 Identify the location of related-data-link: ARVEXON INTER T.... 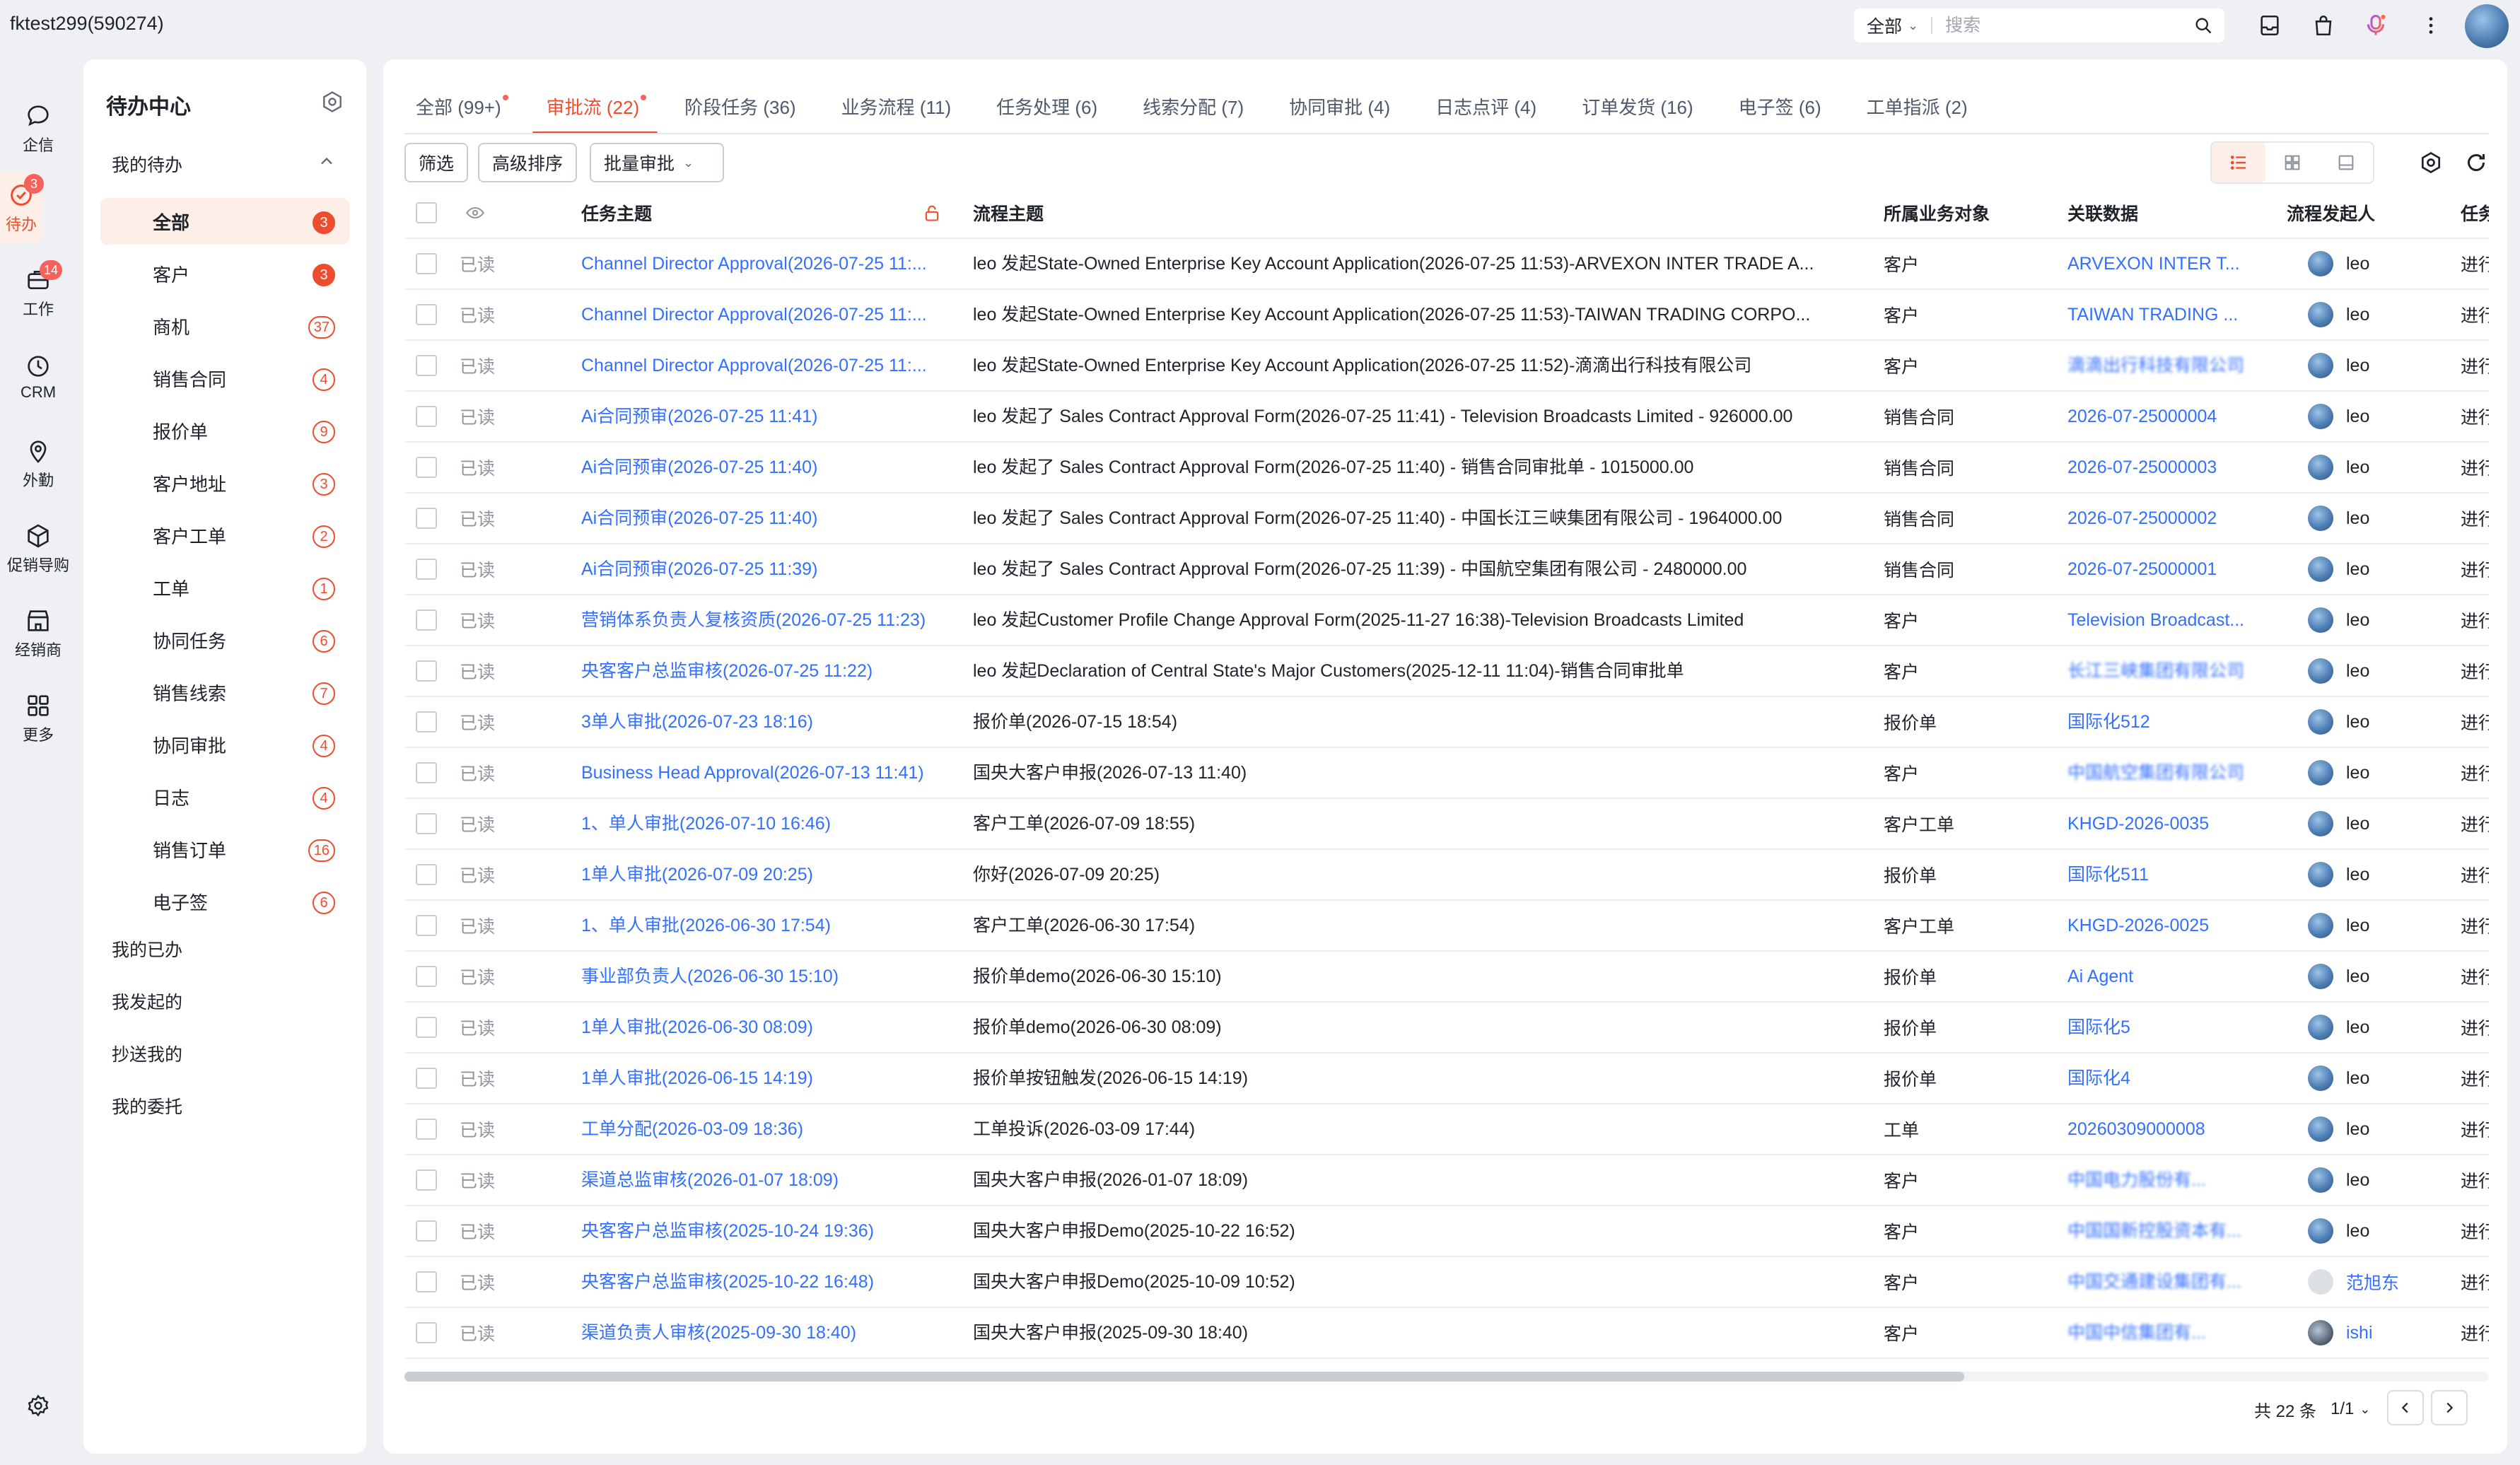
(2166, 263).